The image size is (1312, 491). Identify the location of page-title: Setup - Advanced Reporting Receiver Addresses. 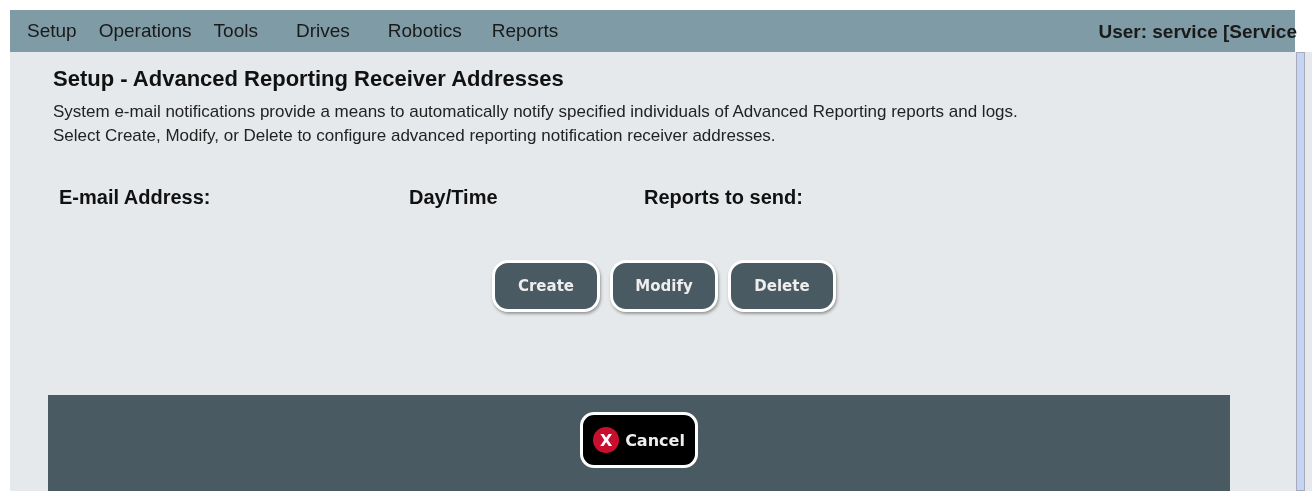
(309, 79).